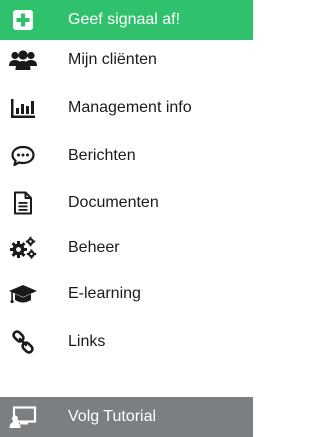 The image size is (320, 437). I want to click on menu-item-volg-tutorial: Volg Tutorial, so click(126, 417).